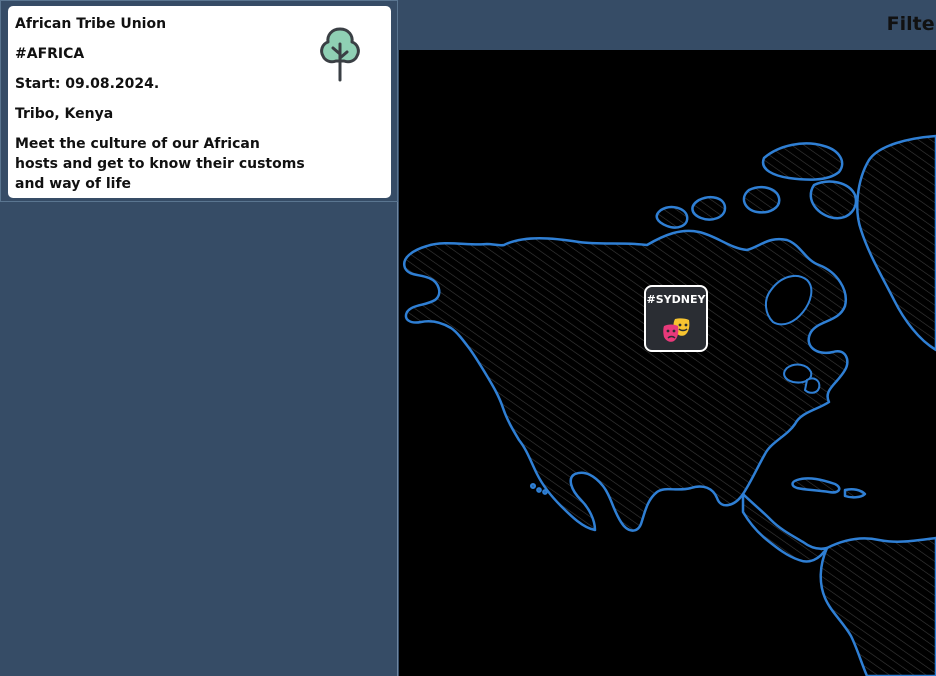 Image resolution: width=936 pixels, height=676 pixels. I want to click on event-marker: #SYDNEY, so click(676, 318).